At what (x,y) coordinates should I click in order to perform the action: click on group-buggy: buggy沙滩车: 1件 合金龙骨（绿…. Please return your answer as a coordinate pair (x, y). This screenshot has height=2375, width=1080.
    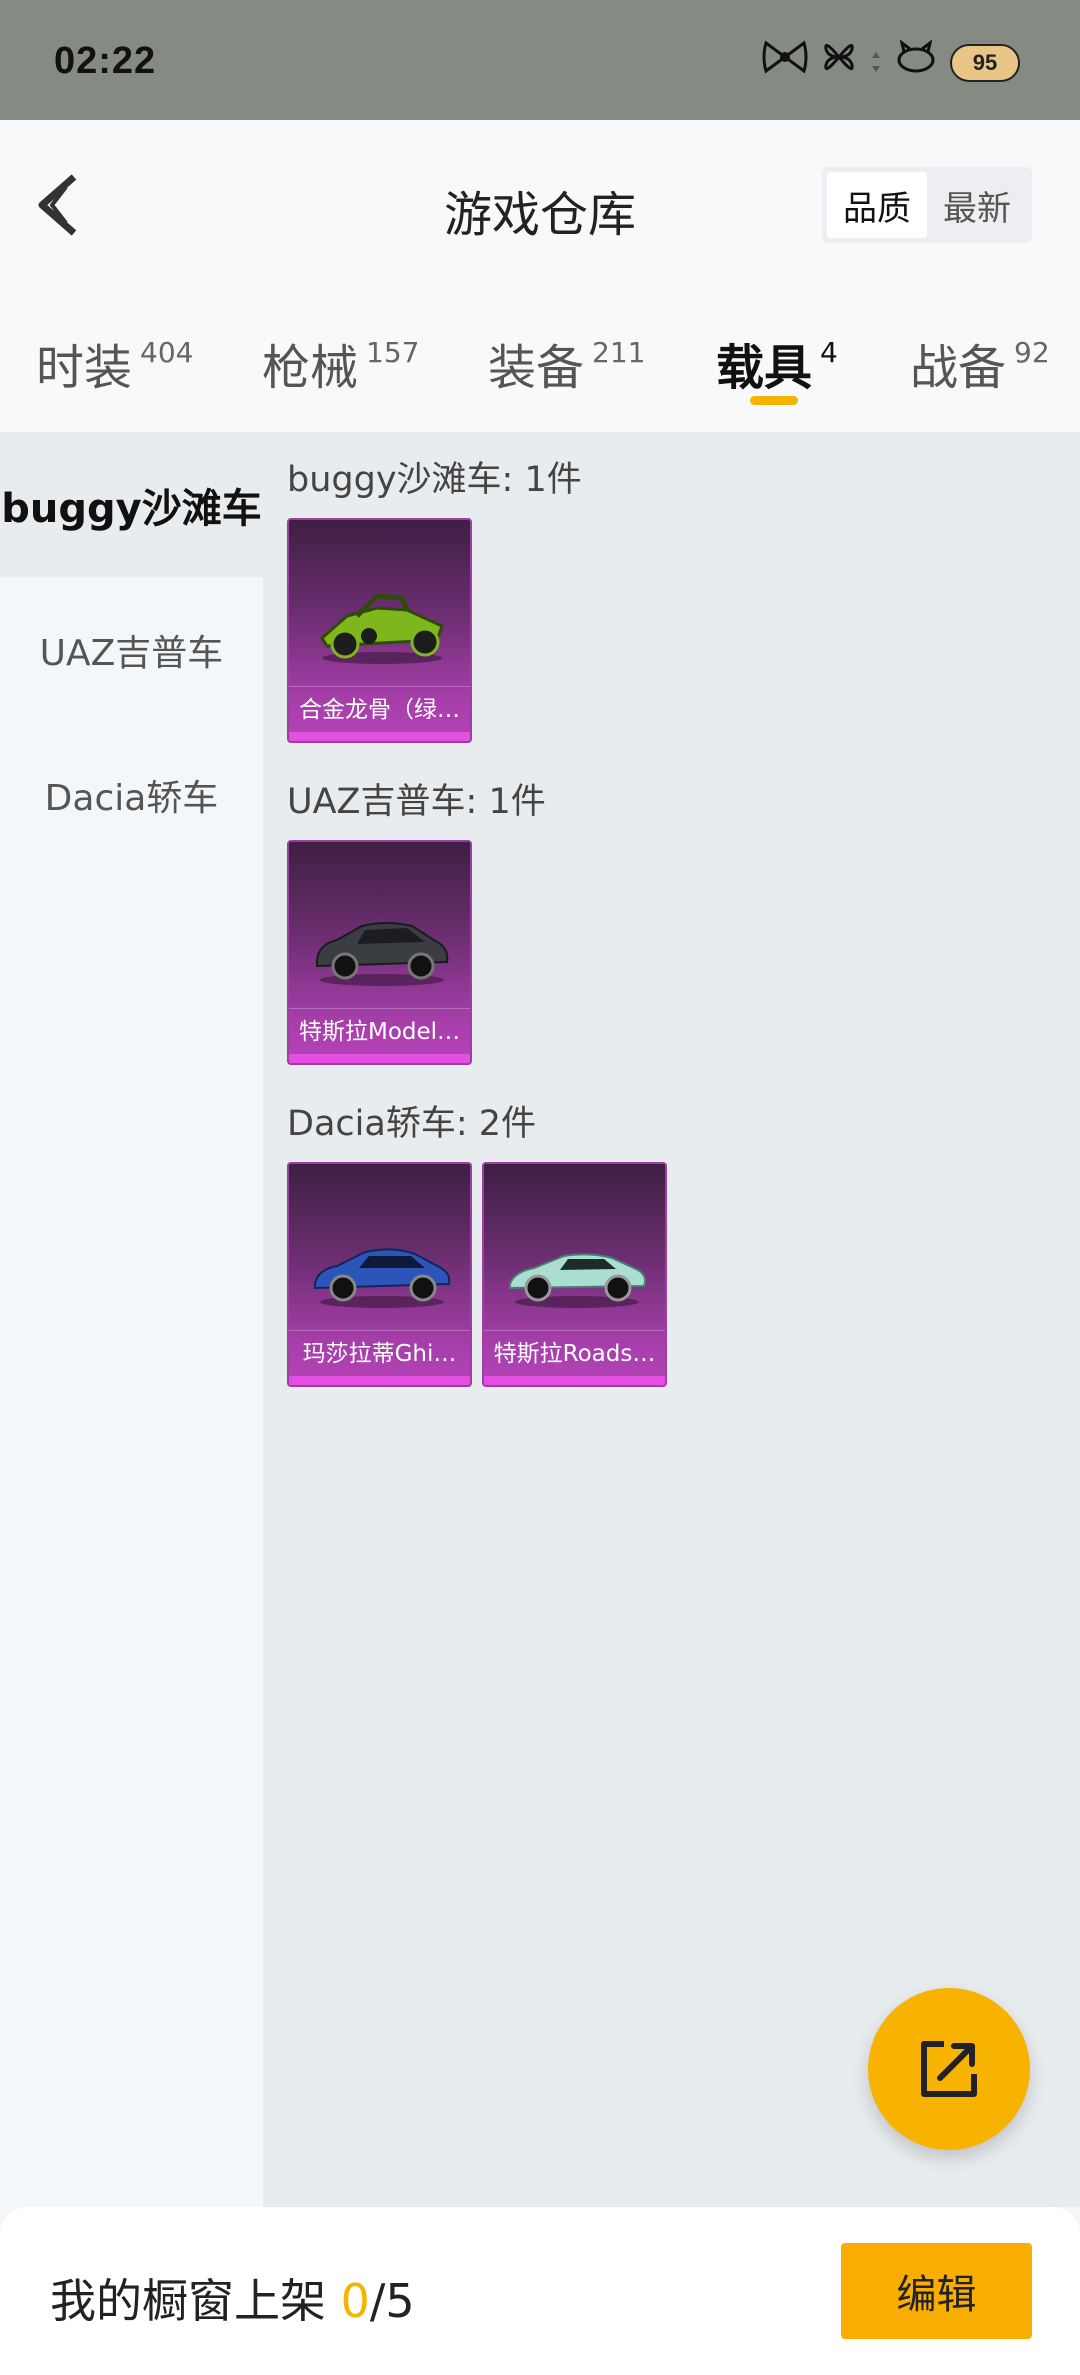
    Looking at the image, I should click on (434, 596).